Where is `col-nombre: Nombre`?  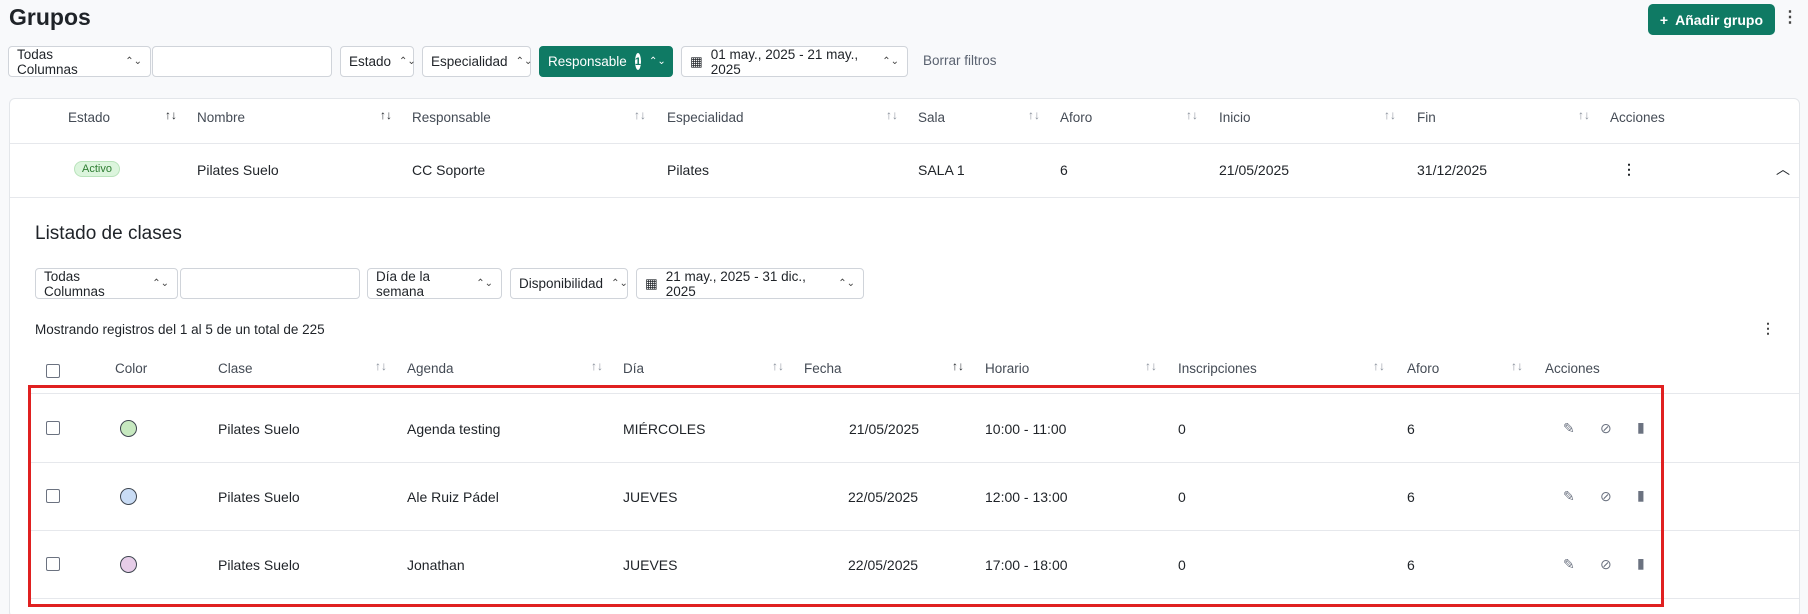
col-nombre: Nombre is located at coordinates (221, 117).